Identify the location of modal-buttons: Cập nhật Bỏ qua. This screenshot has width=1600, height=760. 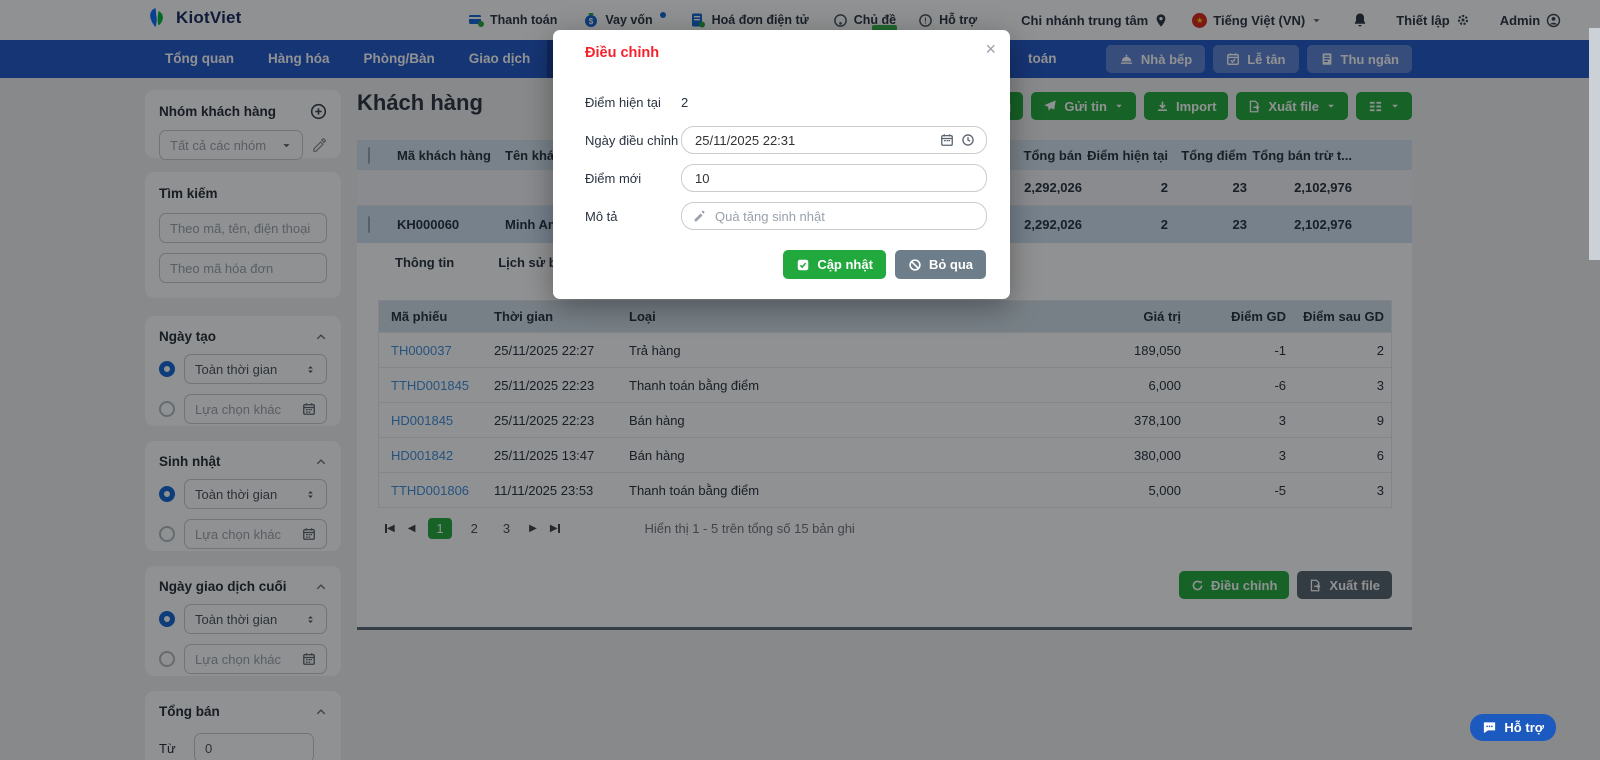
(884, 264).